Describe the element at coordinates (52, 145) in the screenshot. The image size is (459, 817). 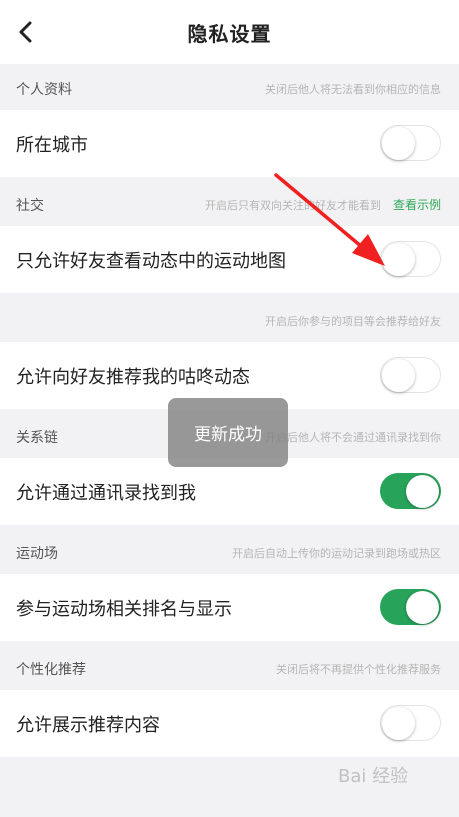
I see `setting-label: 所在城市` at that location.